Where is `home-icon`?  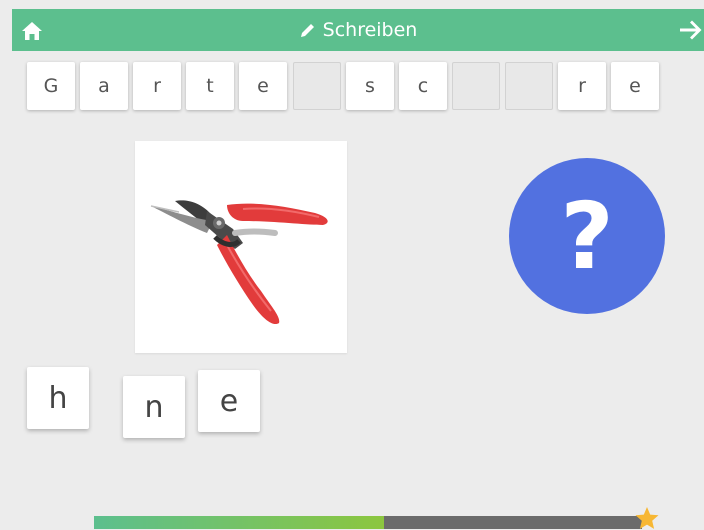
home-icon is located at coordinates (32, 31).